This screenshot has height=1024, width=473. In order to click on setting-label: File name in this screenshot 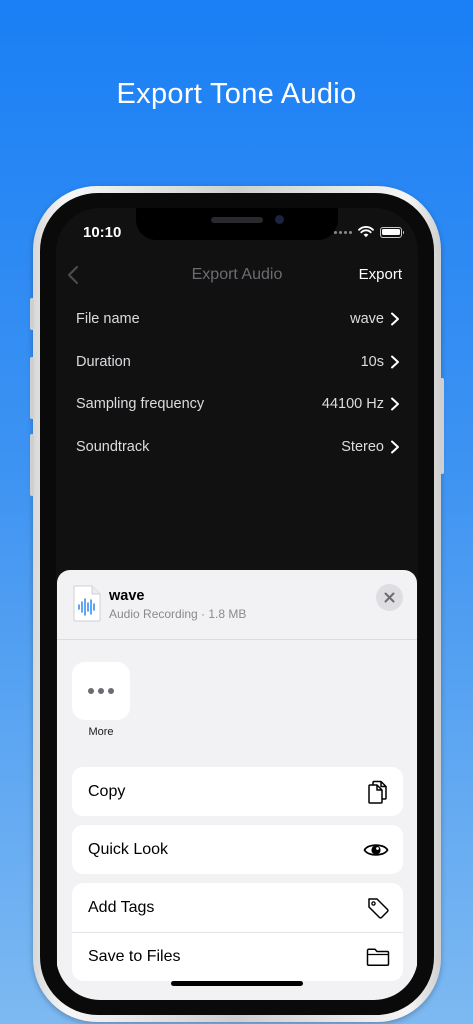, I will do `click(108, 319)`.